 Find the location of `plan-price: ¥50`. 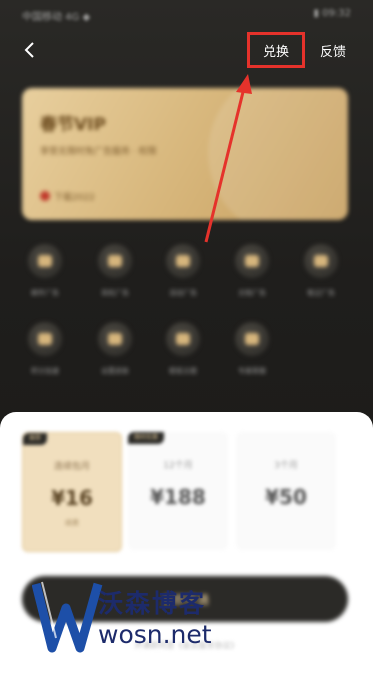

plan-price: ¥50 is located at coordinates (286, 497).